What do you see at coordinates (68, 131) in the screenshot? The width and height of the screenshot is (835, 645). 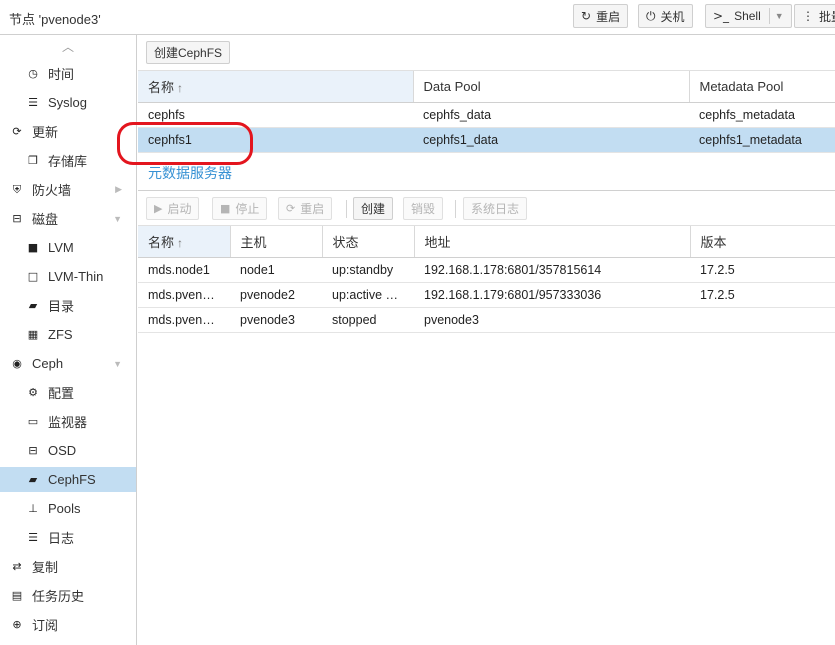 I see `sidebar-item-updates: ⟳ 更新` at bounding box center [68, 131].